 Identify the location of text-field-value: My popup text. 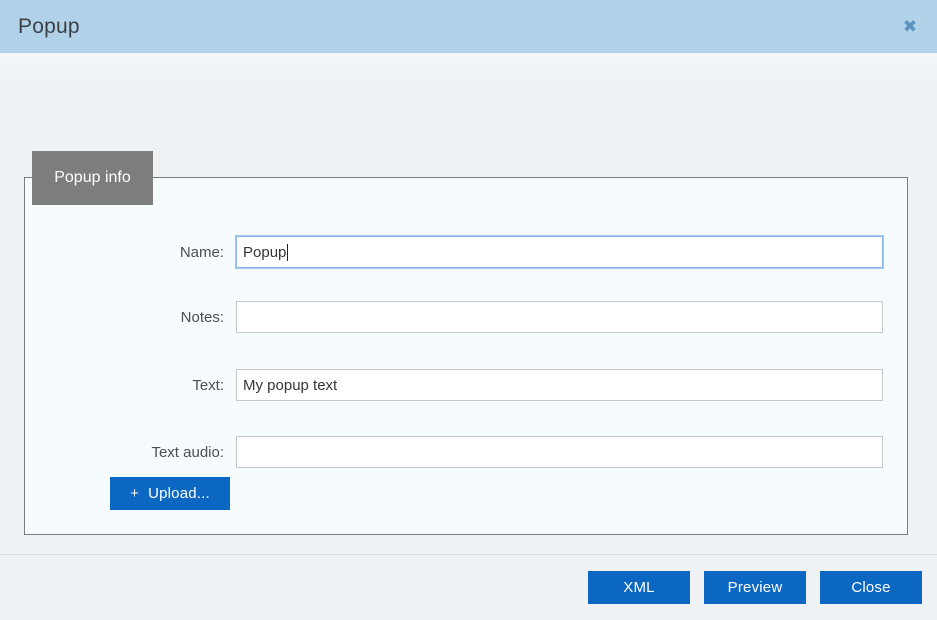
(290, 385).